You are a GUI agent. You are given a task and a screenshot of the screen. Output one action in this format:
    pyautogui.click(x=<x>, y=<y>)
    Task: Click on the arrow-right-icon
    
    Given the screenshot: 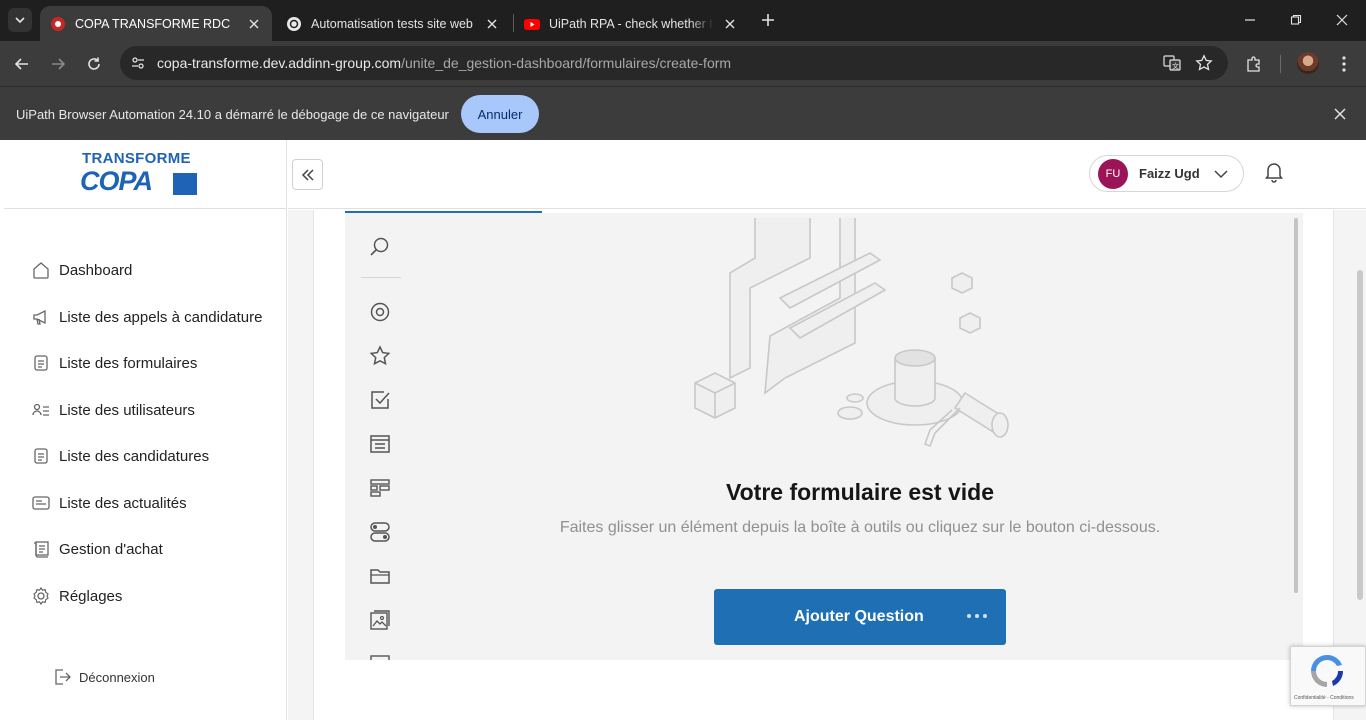 What is the action you would take?
    pyautogui.click(x=59, y=64)
    